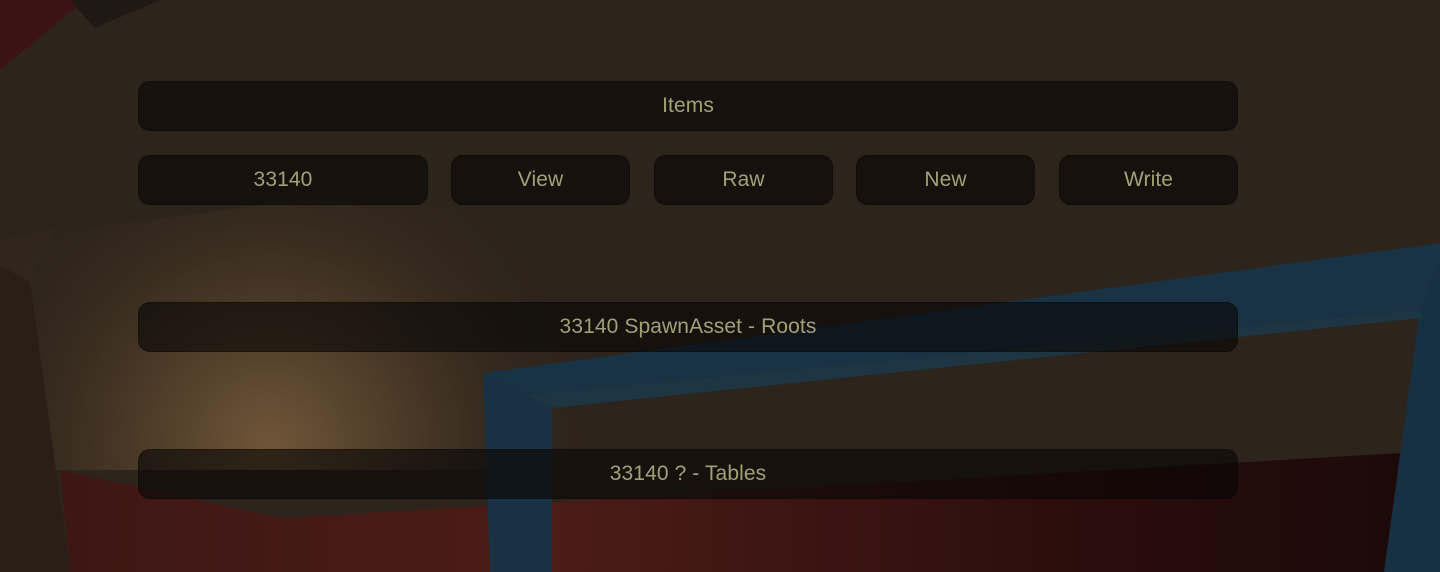  I want to click on raw-button-label: Raw, so click(743, 179).